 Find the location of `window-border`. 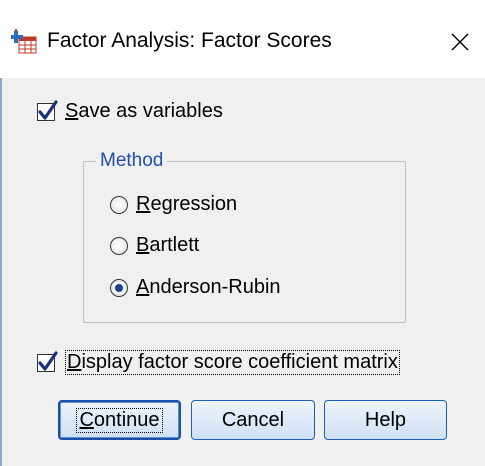

window-border is located at coordinates (1, 272).